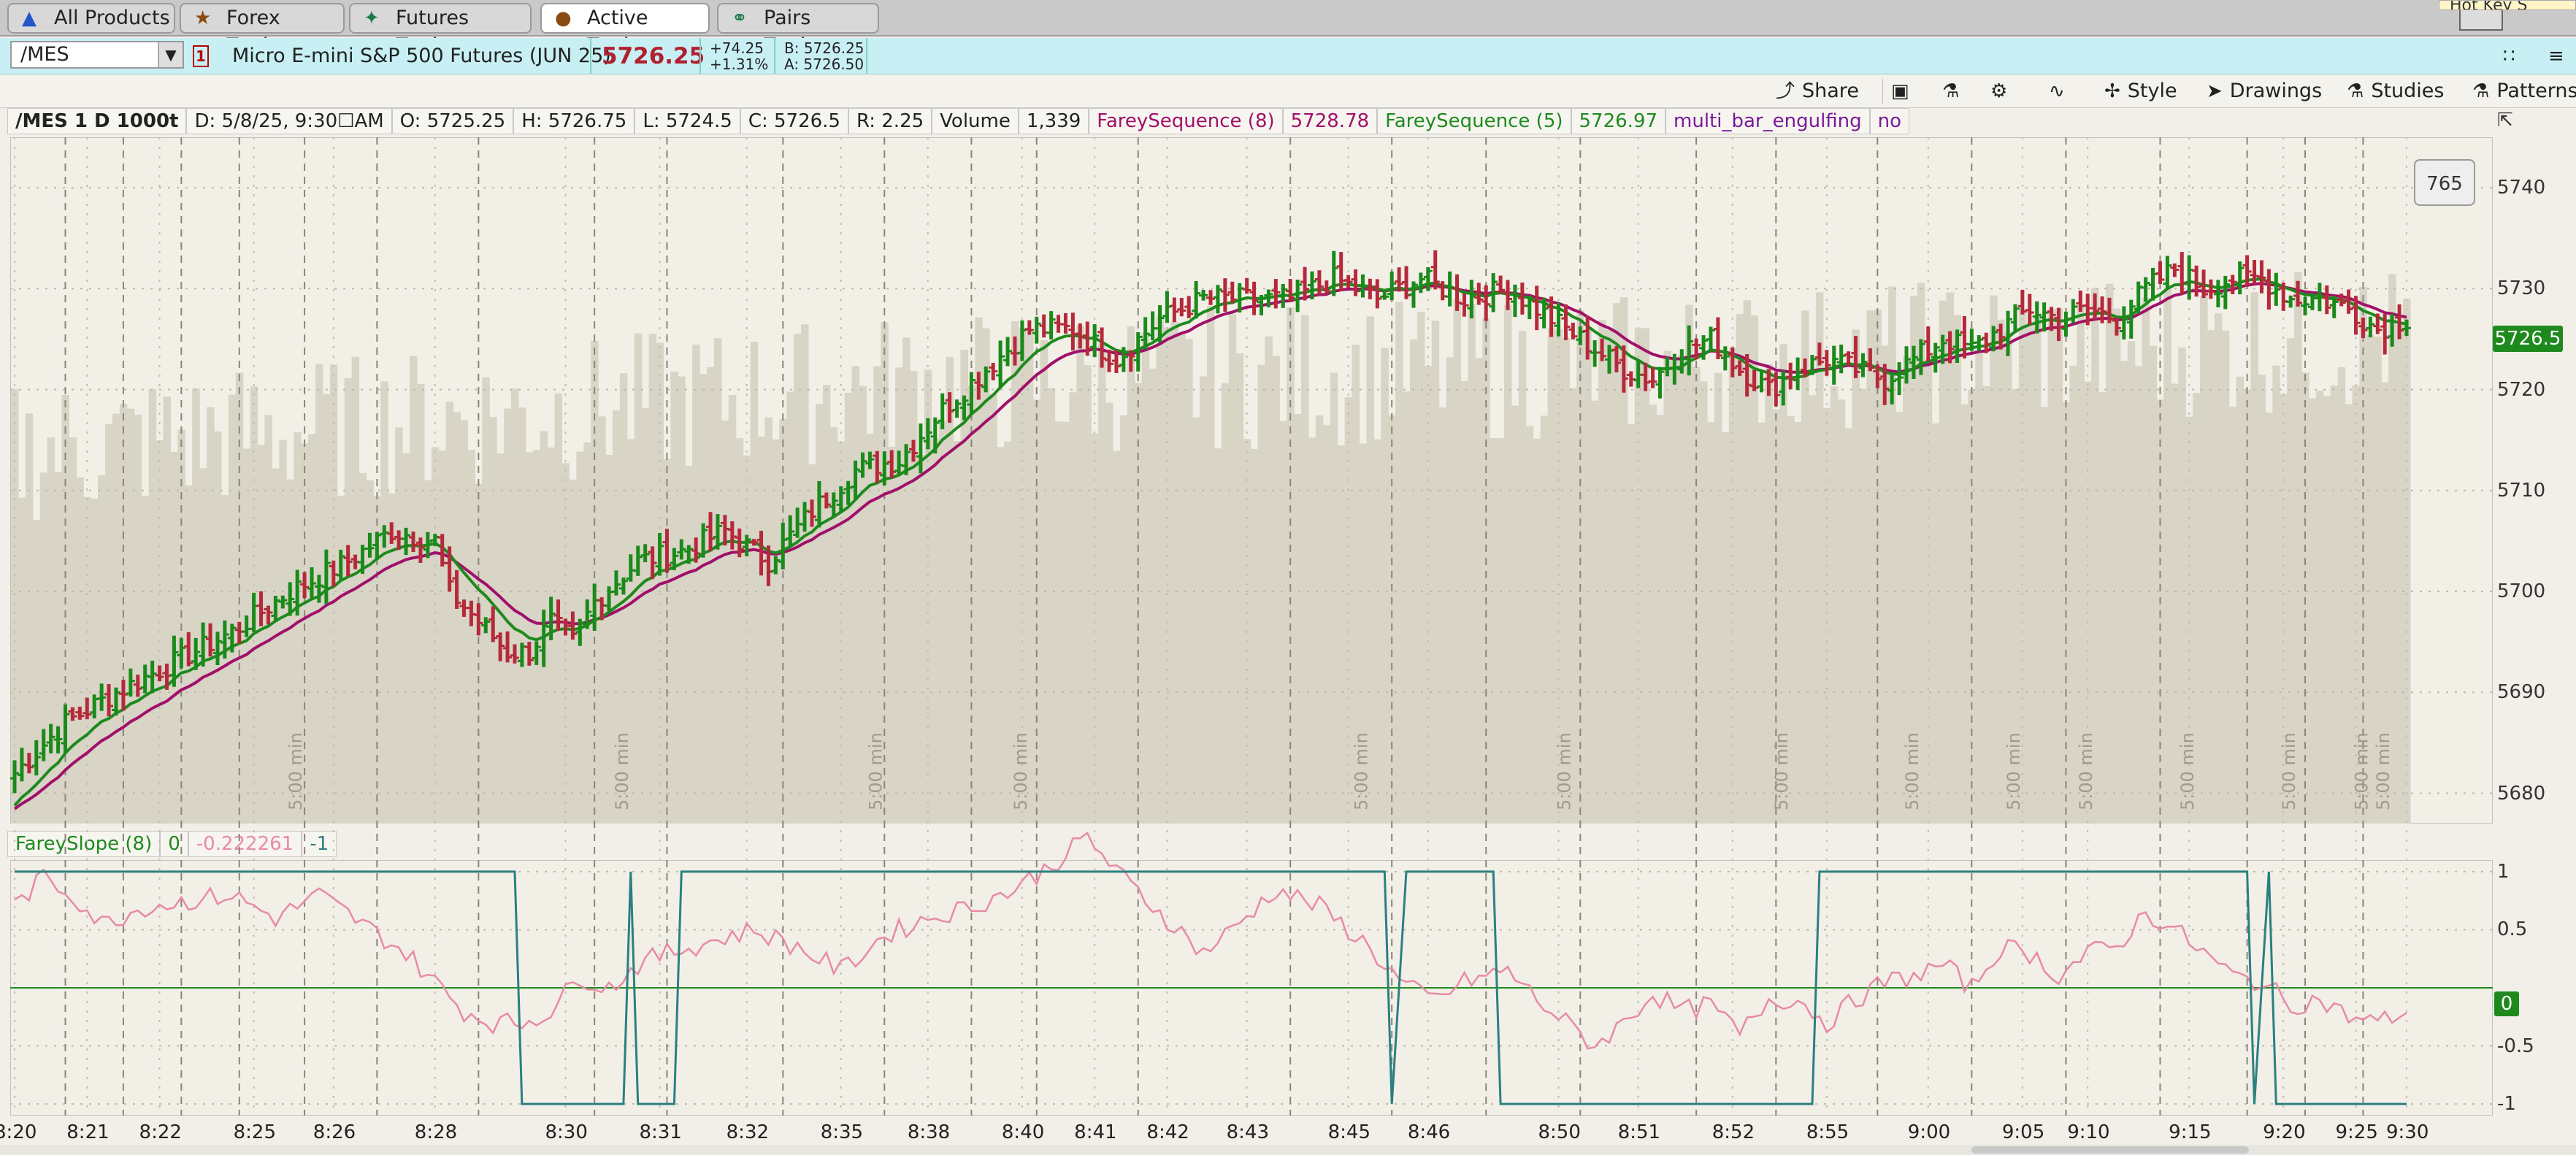  I want to click on price-axis-label: 5740, so click(2521, 188).